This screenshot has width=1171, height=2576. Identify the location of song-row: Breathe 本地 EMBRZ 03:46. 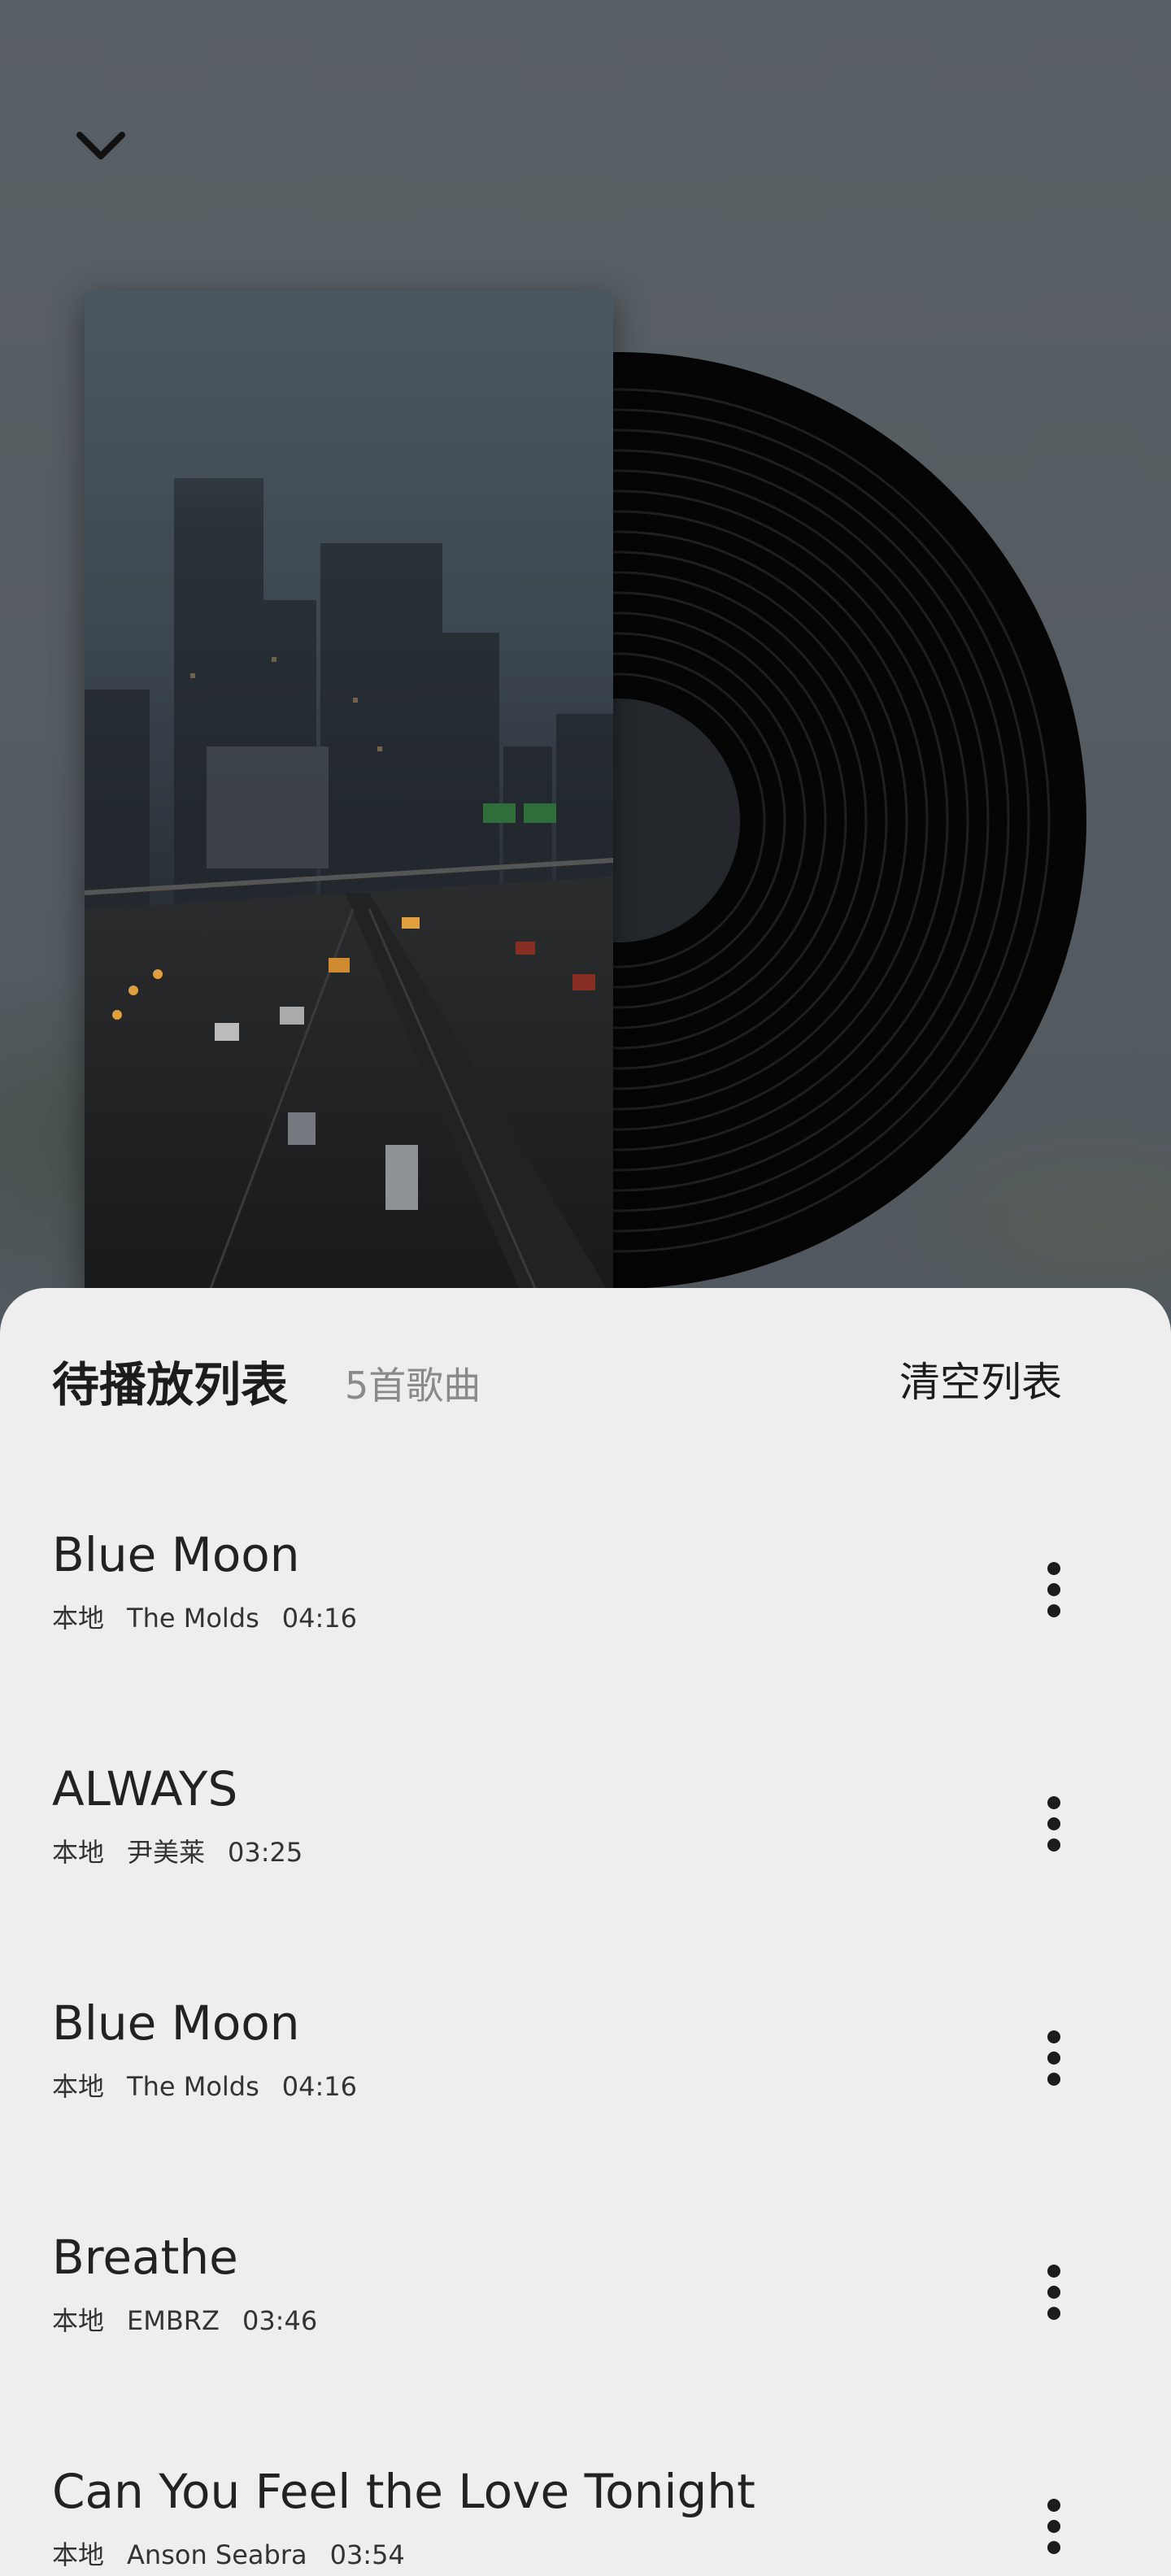
(585, 2342).